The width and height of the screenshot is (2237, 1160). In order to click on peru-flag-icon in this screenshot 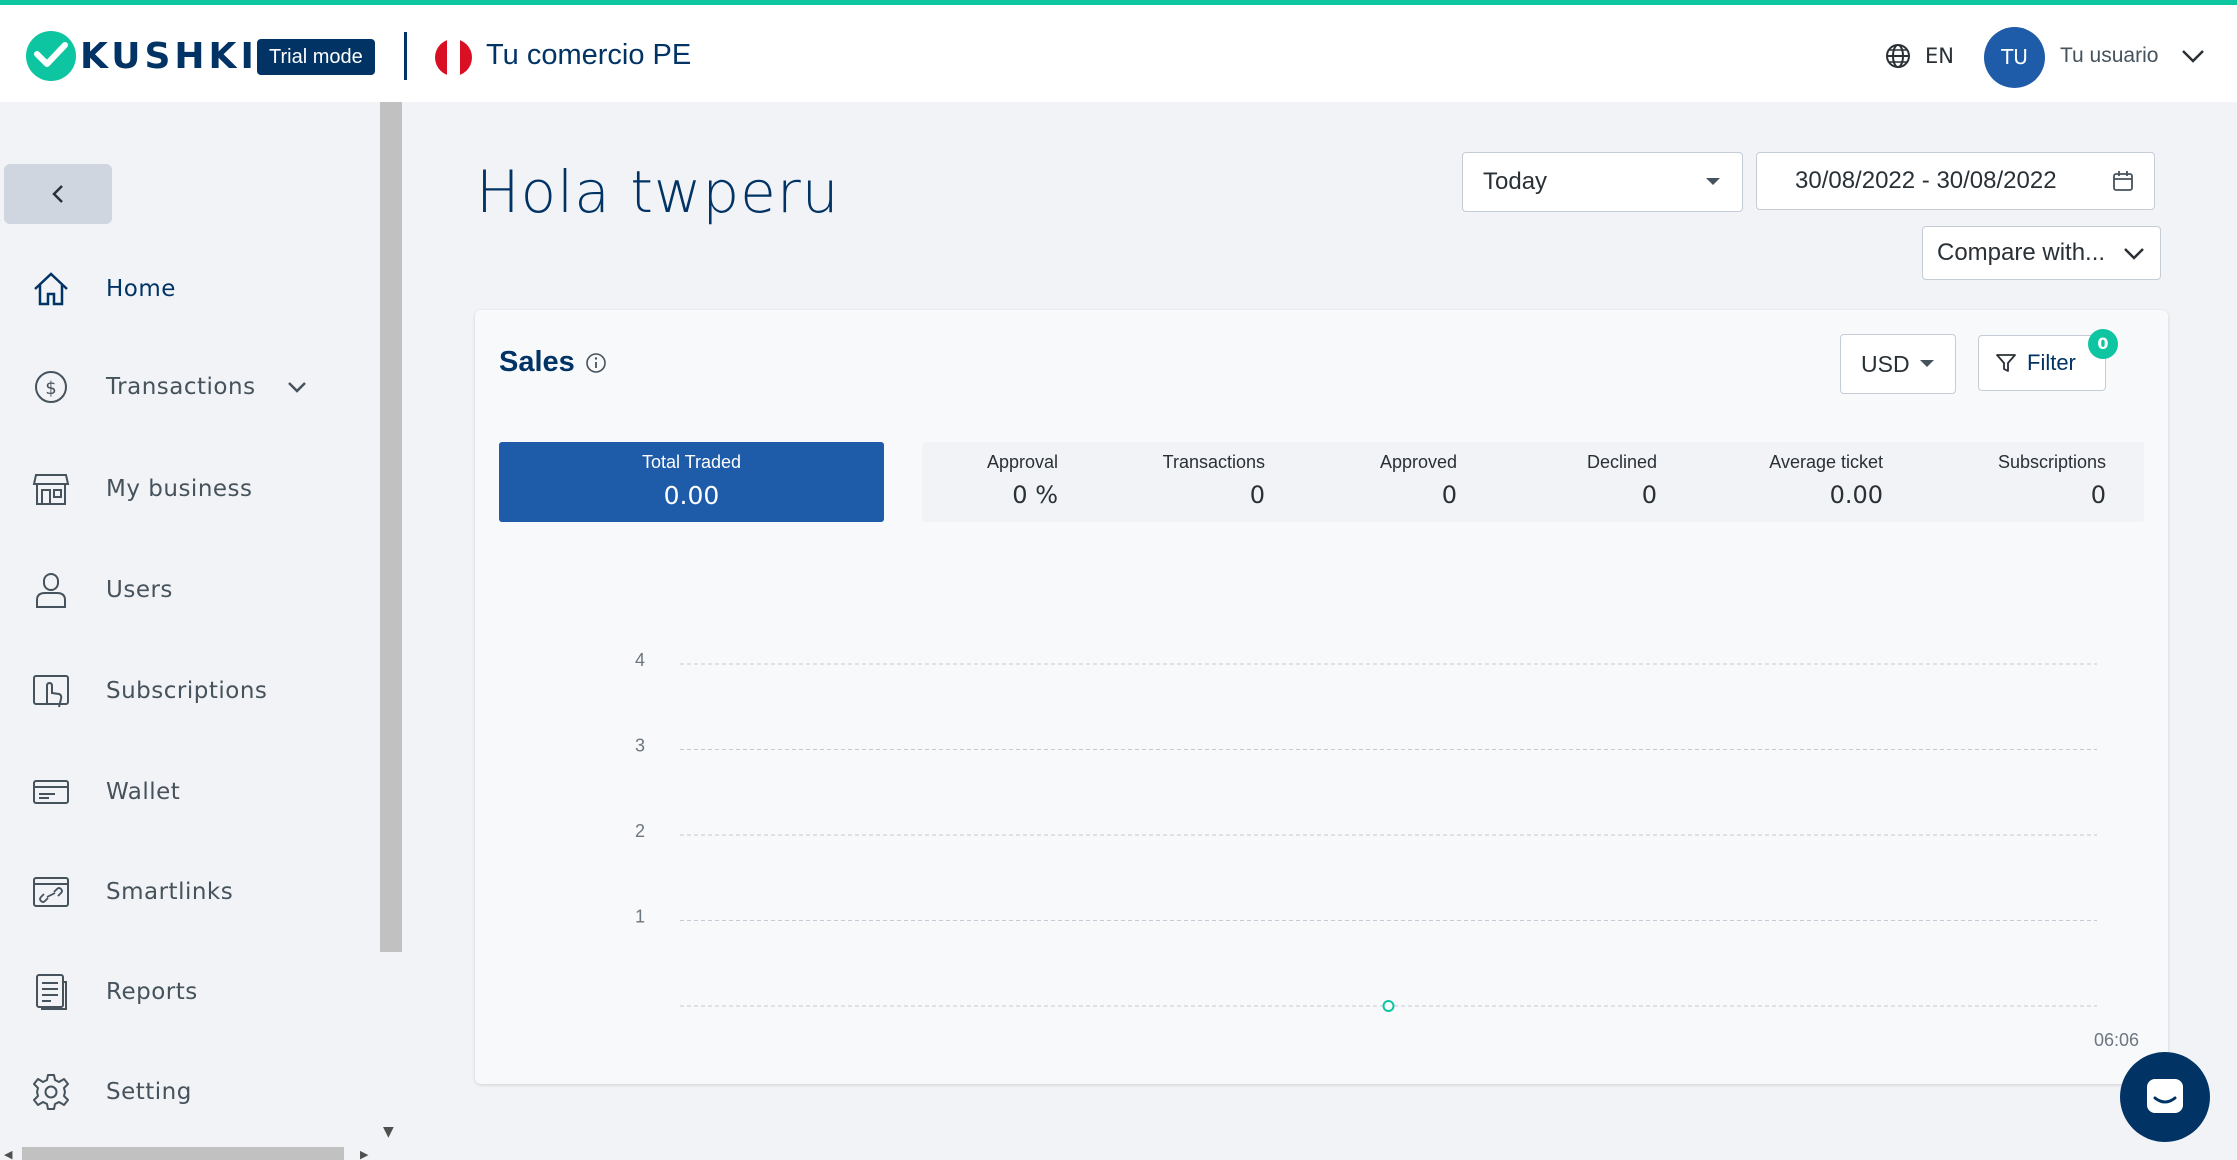, I will do `click(453, 57)`.